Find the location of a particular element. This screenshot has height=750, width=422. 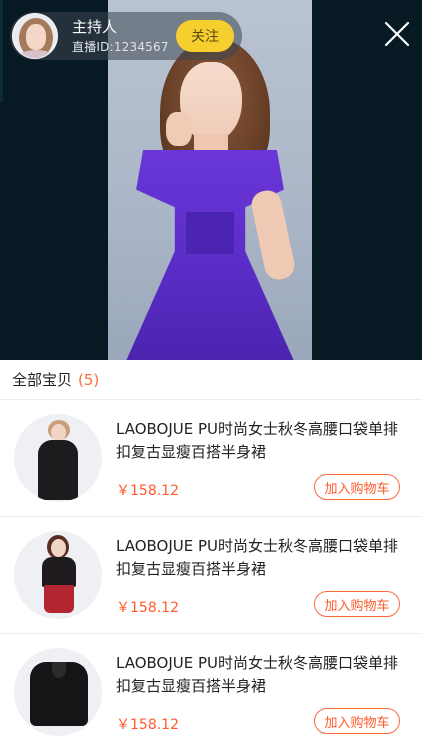

presenter-hand is located at coordinates (179, 129).